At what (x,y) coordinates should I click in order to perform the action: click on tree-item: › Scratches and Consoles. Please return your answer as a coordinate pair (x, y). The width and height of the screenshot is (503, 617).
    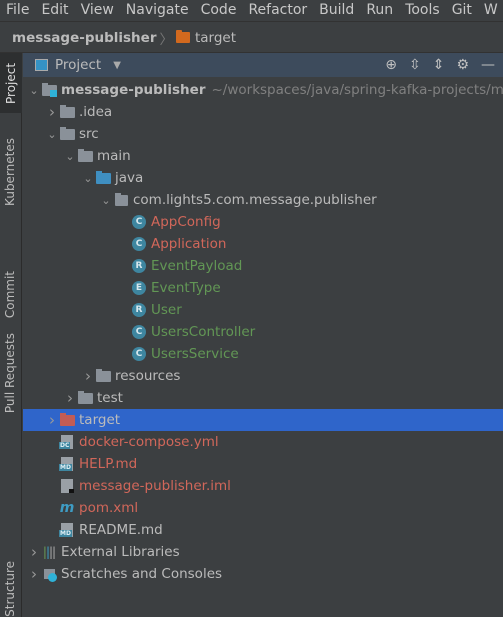
    Looking at the image, I should click on (263, 574).